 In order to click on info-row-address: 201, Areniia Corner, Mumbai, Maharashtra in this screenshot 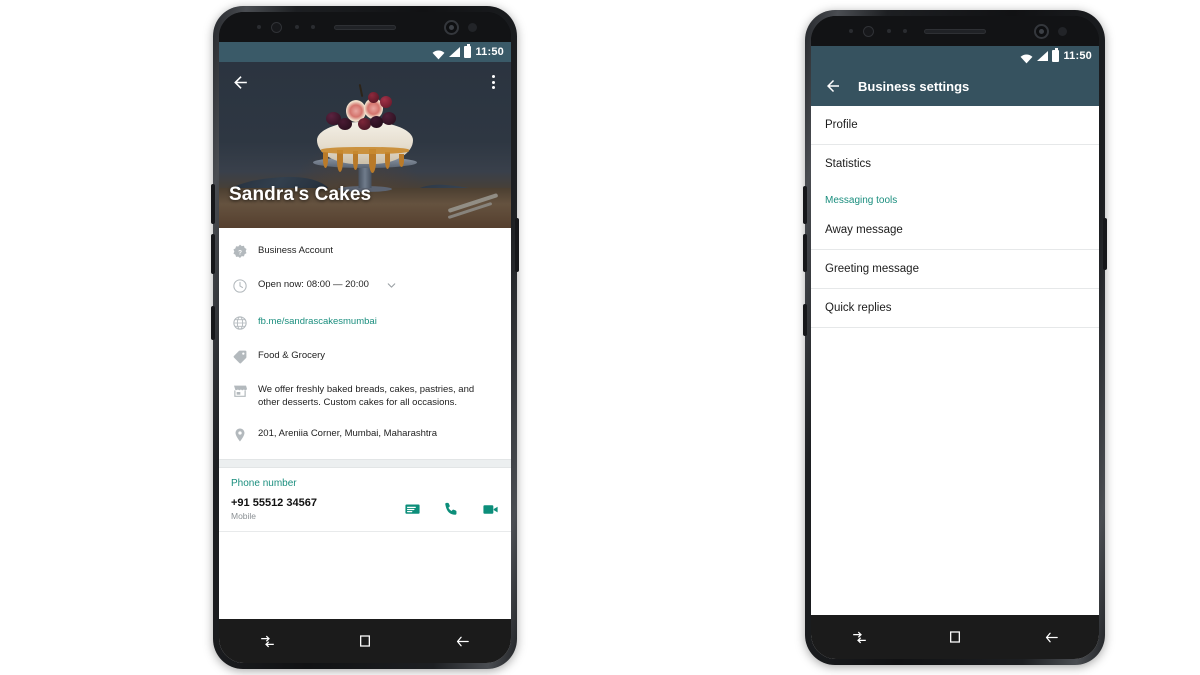, I will do `click(365, 434)`.